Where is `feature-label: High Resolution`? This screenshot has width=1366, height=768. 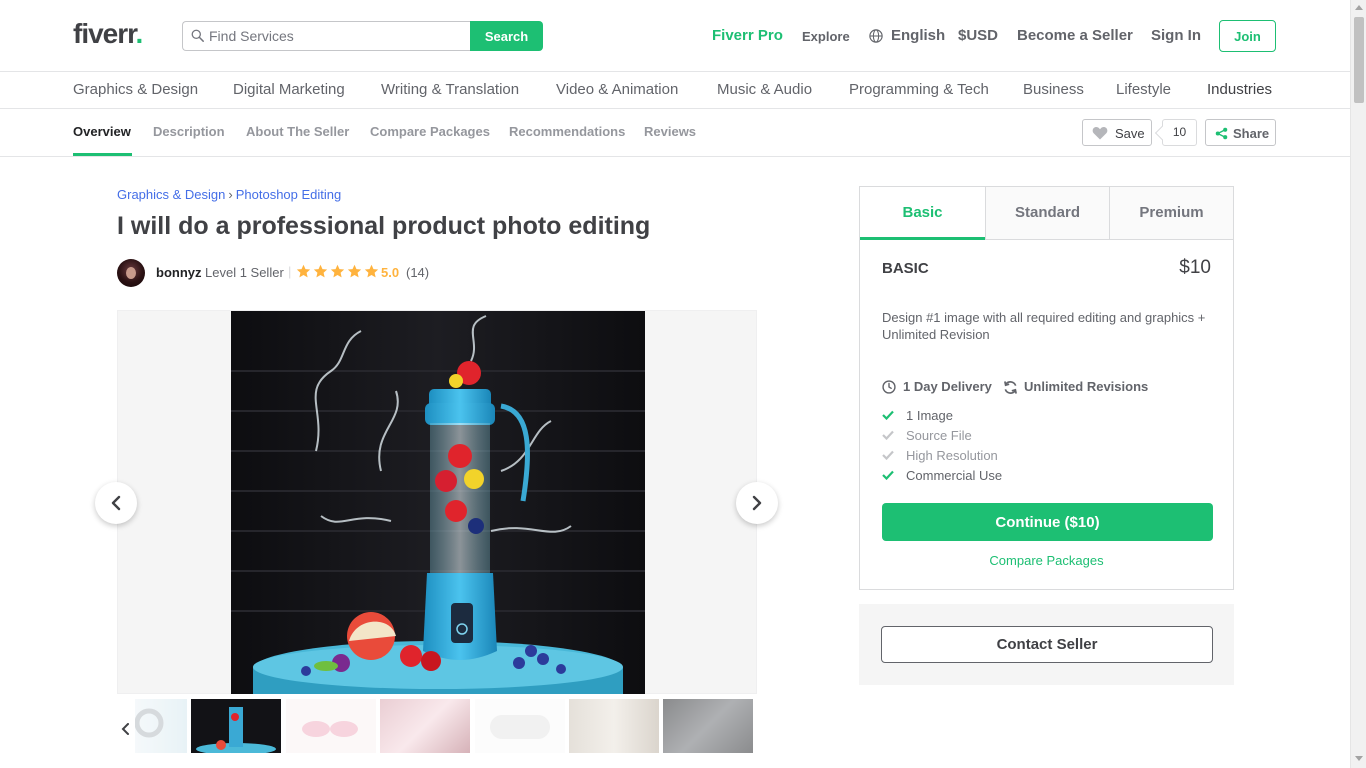
feature-label: High Resolution is located at coordinates (952, 455).